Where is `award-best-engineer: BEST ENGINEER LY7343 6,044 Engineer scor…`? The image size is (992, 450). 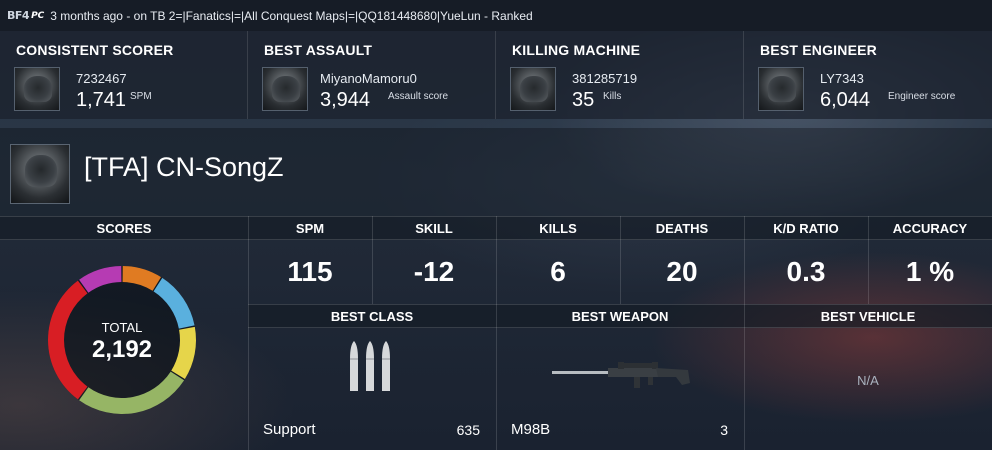 award-best-engineer: BEST ENGINEER LY7343 6,044 Engineer scor… is located at coordinates (868, 75).